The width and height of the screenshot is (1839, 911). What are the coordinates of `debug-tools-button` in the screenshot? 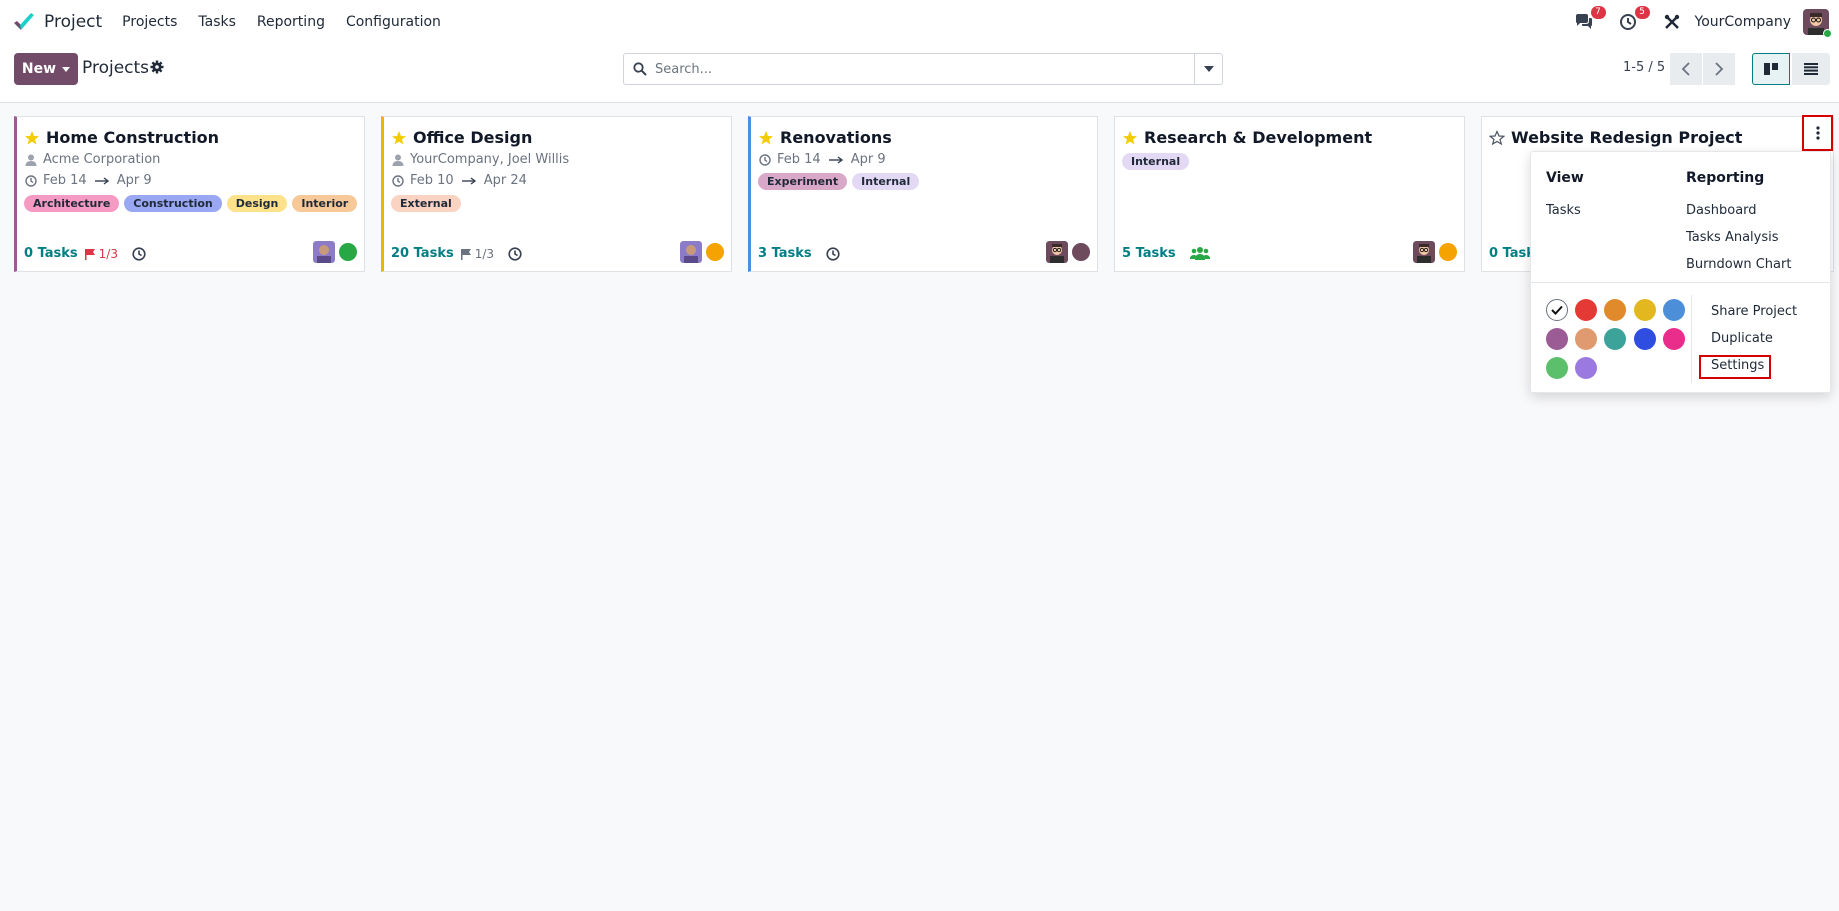 It's located at (1672, 22).